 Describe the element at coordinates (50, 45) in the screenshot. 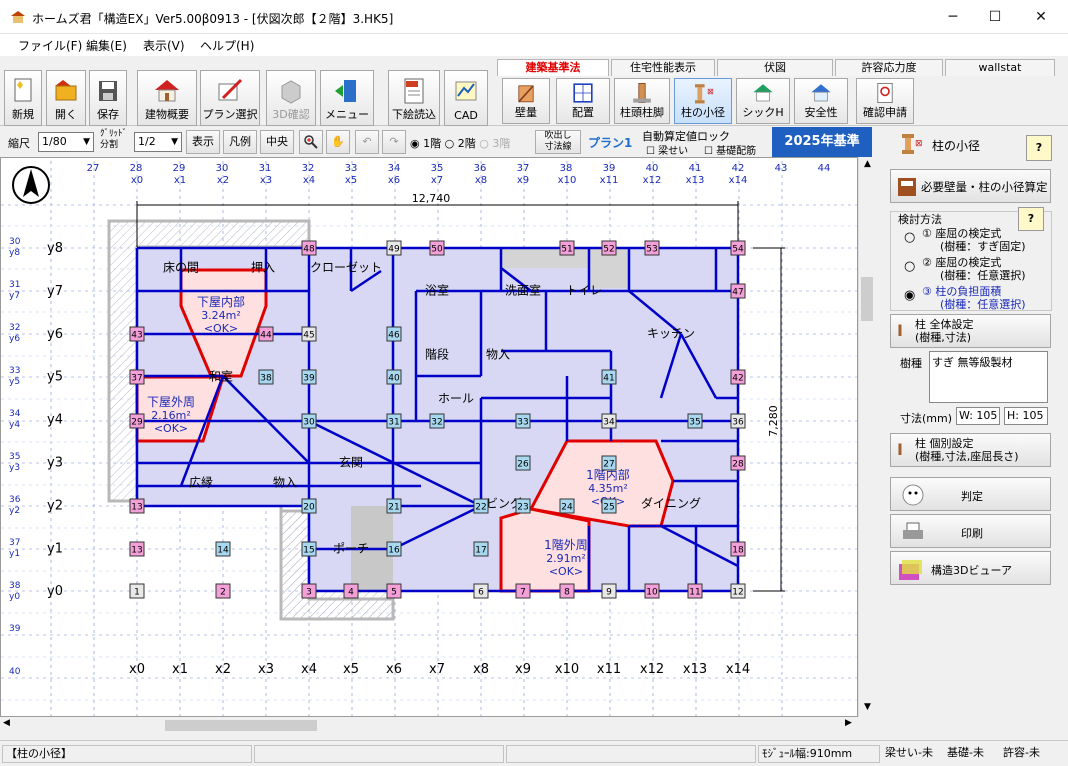

I see `menu-file: ファイル(F)` at that location.